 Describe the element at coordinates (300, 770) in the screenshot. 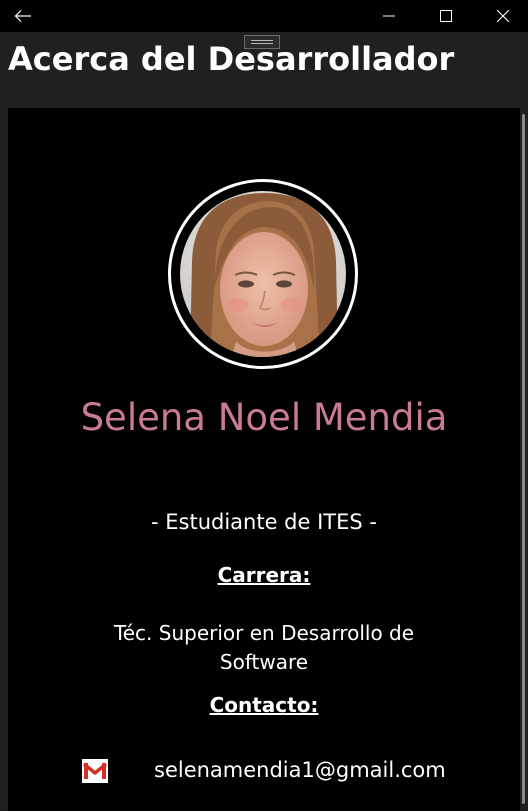

I see `email-link: selenamendia1@gmail.com` at that location.